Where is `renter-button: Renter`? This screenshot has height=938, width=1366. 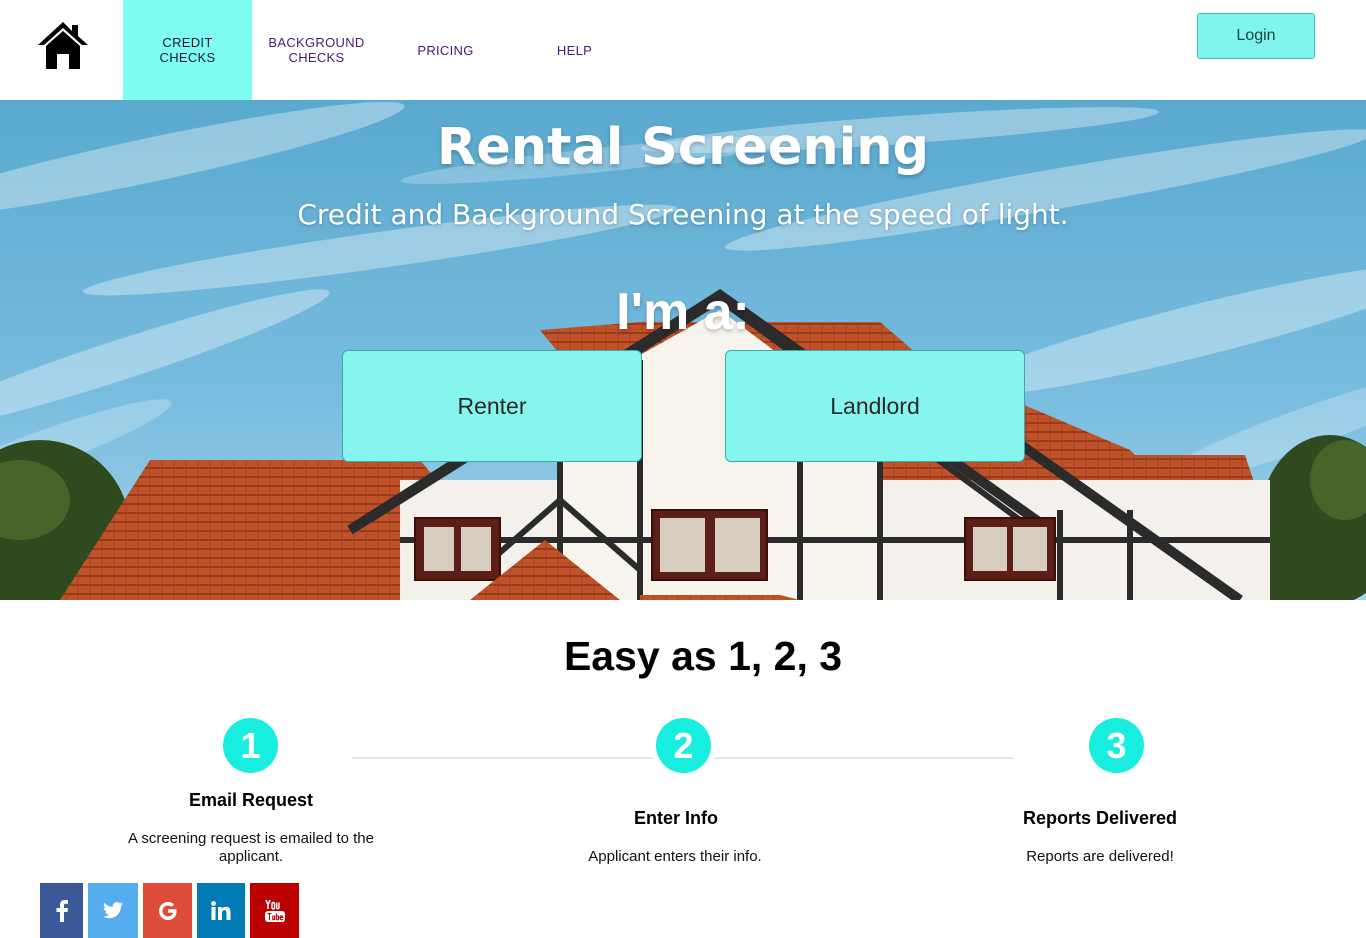 renter-button: Renter is located at coordinates (492, 406).